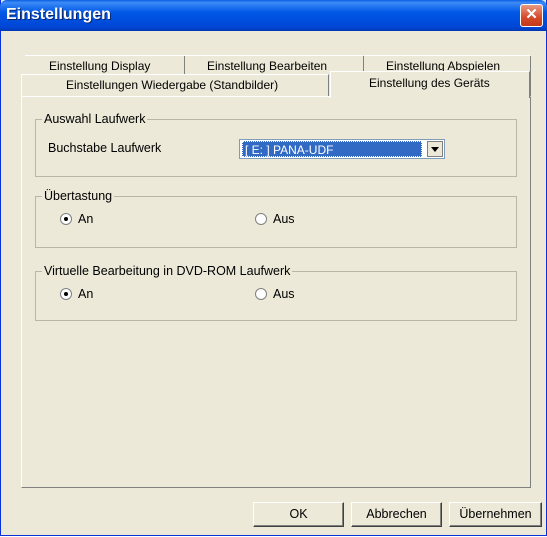  Describe the element at coordinates (95, 119) in the screenshot. I see `drive-group-title: Auswahl Laufwerk` at that location.